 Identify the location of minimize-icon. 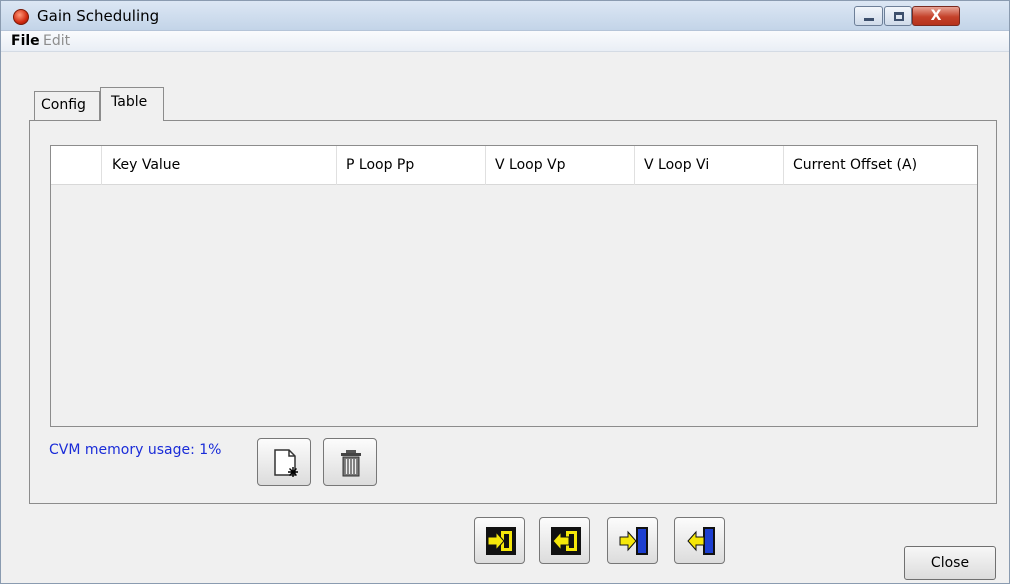
(869, 19).